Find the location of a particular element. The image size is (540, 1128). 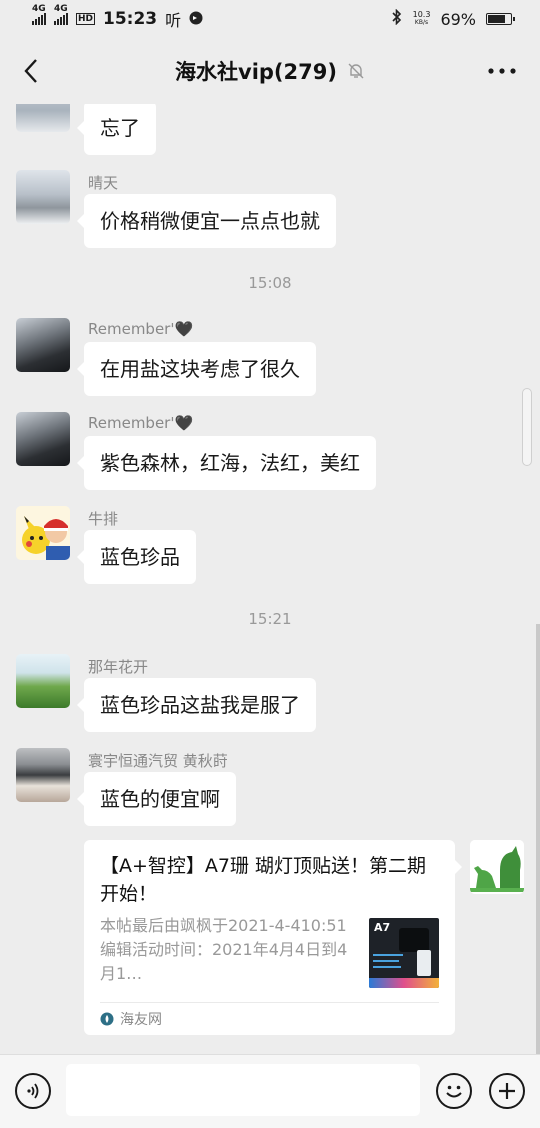

sender-name: 寰宇恒通汽贸 黄秋莳 is located at coordinates (158, 761).